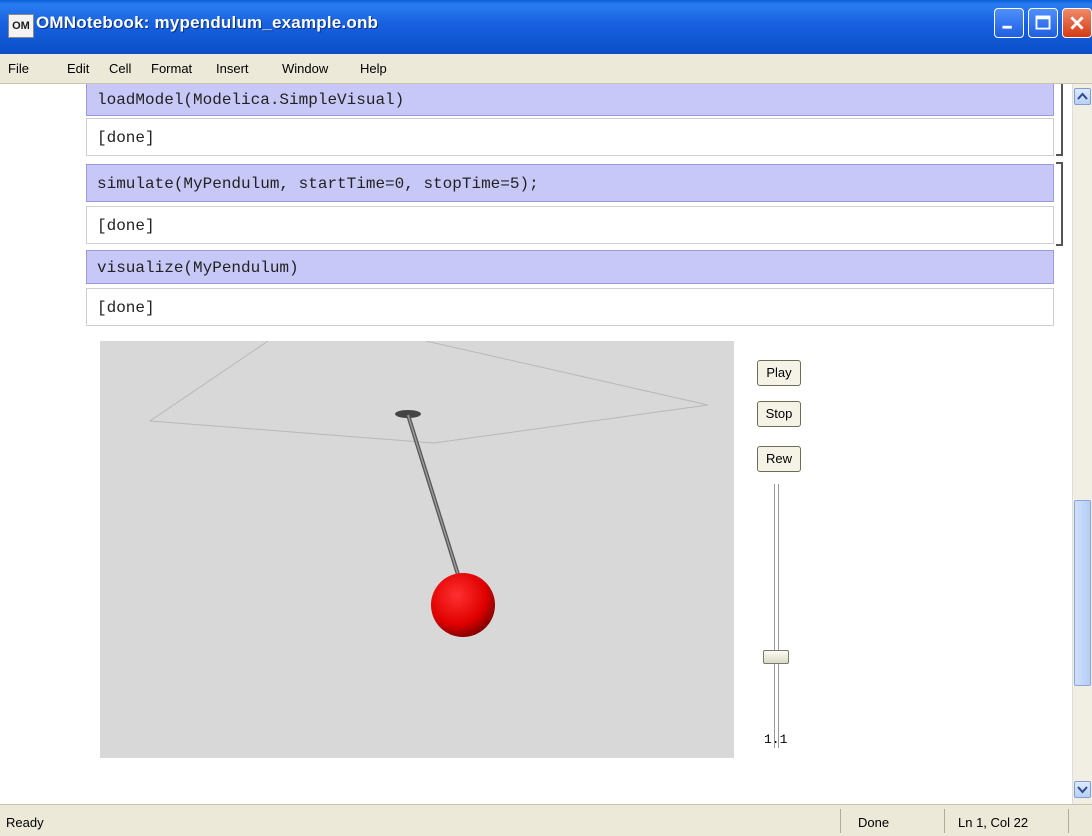 The width and height of the screenshot is (1092, 836). What do you see at coordinates (546, 69) in the screenshot?
I see `menu-bar: File Edit Cell Format Insert Window Help` at bounding box center [546, 69].